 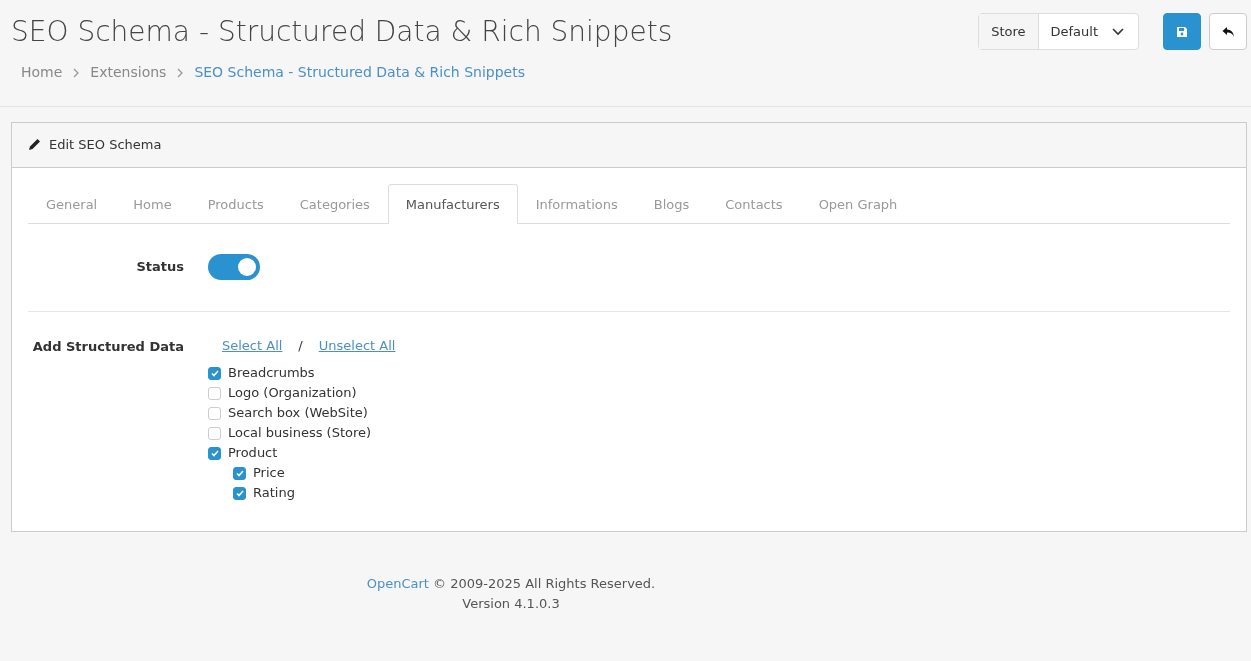 I want to click on checkbox-label: Product, so click(x=253, y=453).